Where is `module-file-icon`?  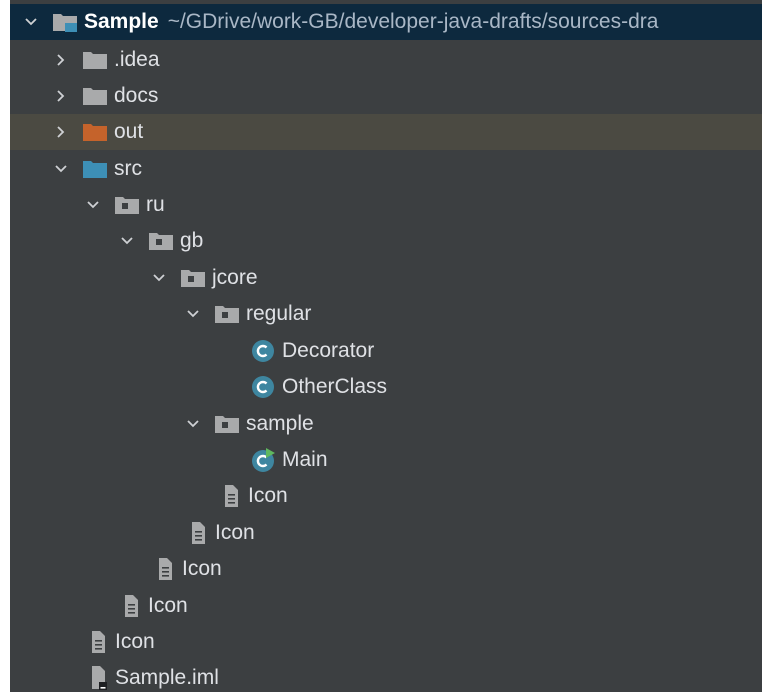 module-file-icon is located at coordinates (98, 678).